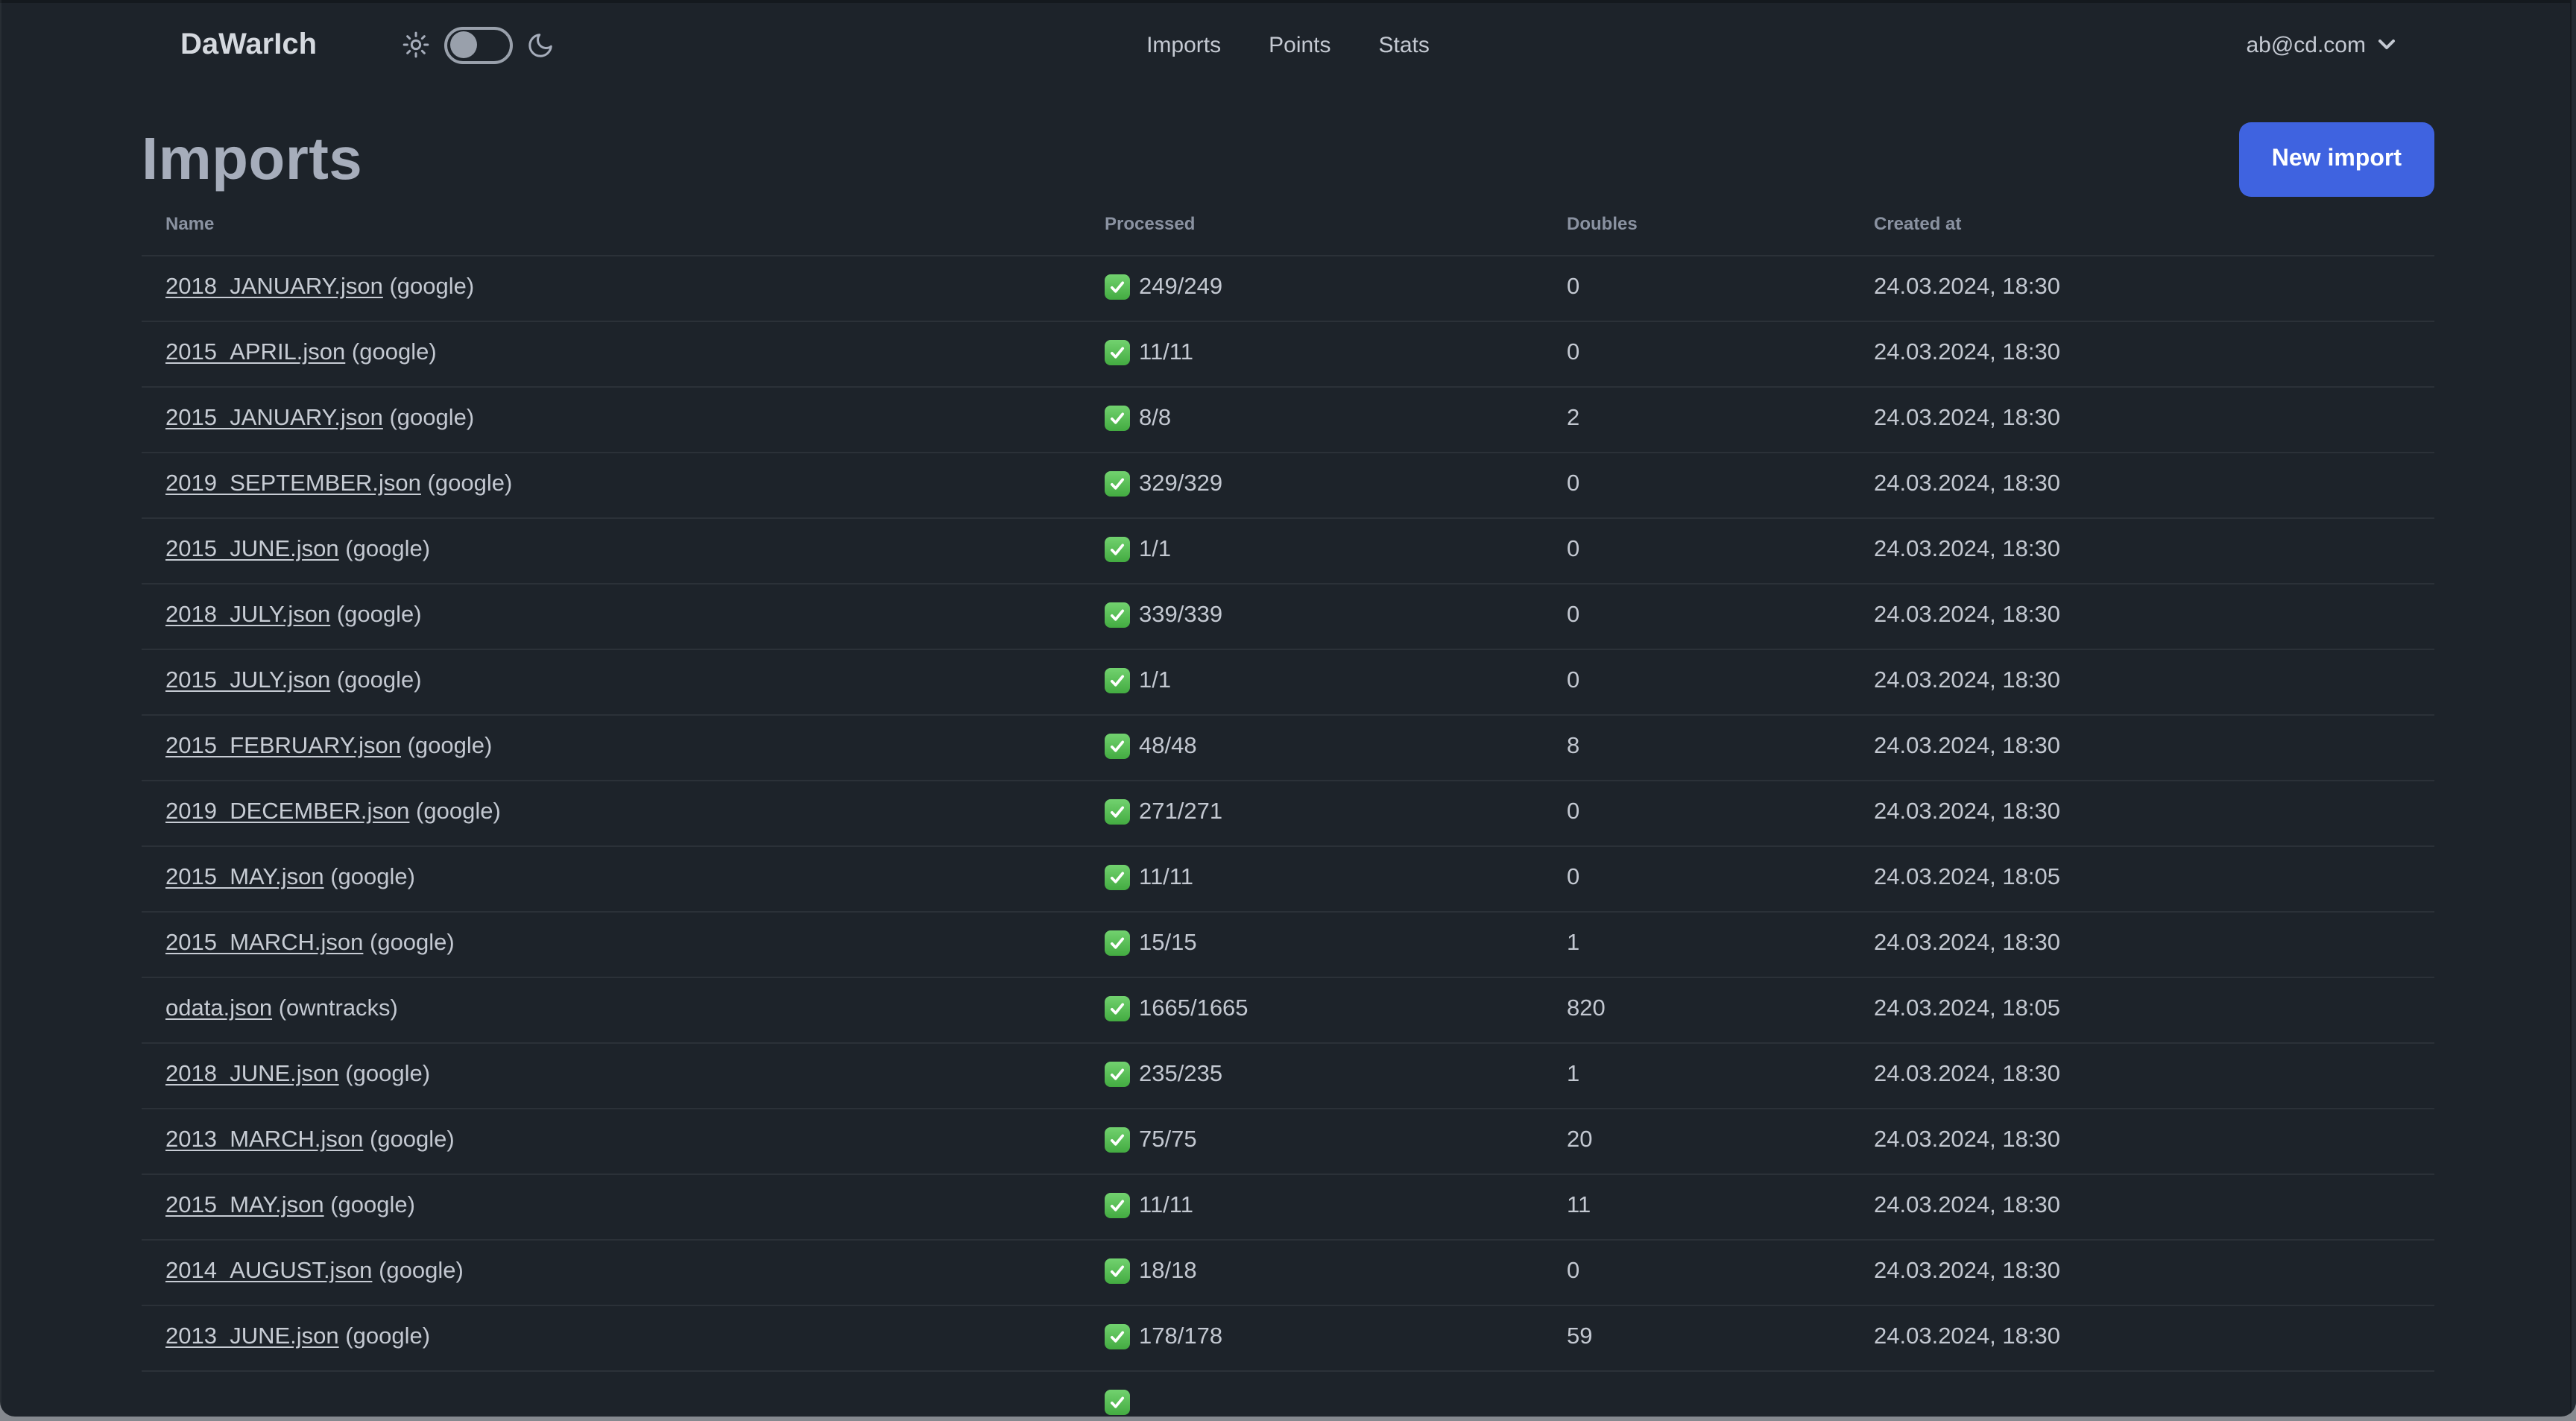  I want to click on import-file-link: odata.json, so click(218, 1008).